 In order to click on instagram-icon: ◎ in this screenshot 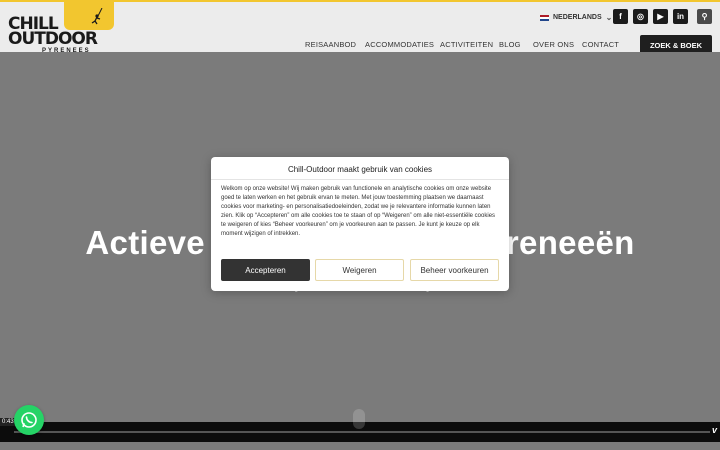, I will do `click(640, 16)`.